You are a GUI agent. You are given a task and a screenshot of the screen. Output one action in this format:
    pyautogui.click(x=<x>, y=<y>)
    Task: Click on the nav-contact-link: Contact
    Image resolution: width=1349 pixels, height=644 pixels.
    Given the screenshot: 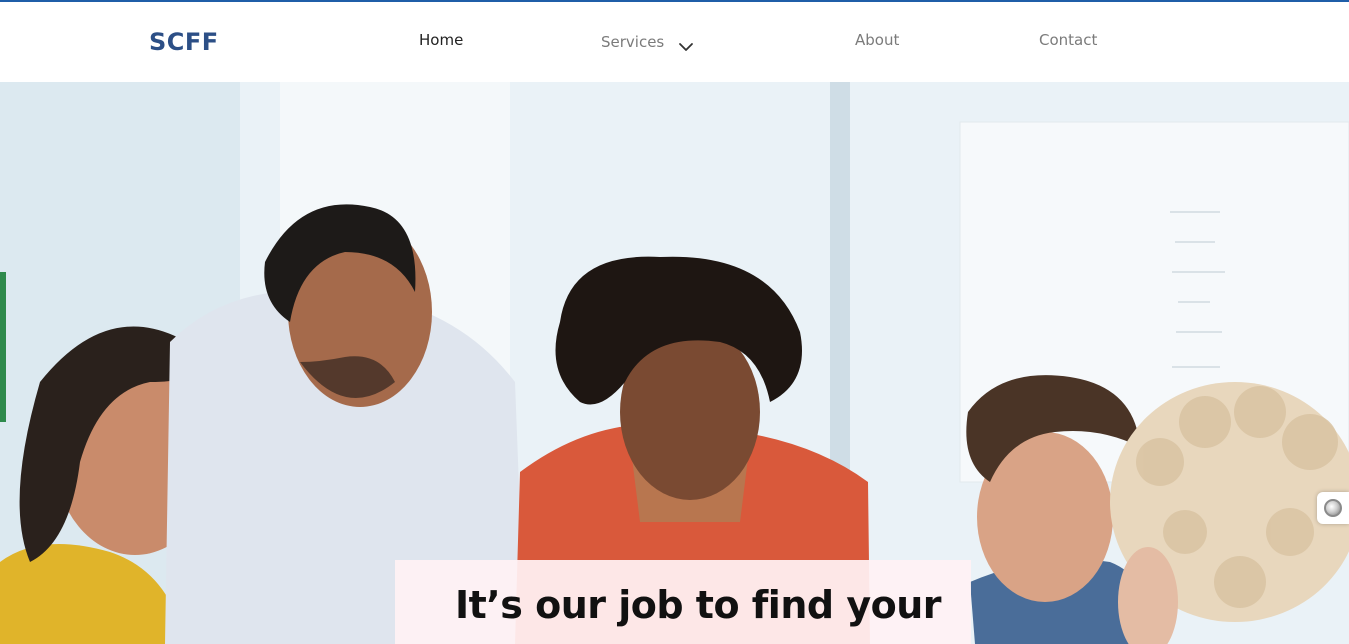 What is the action you would take?
    pyautogui.click(x=1068, y=40)
    